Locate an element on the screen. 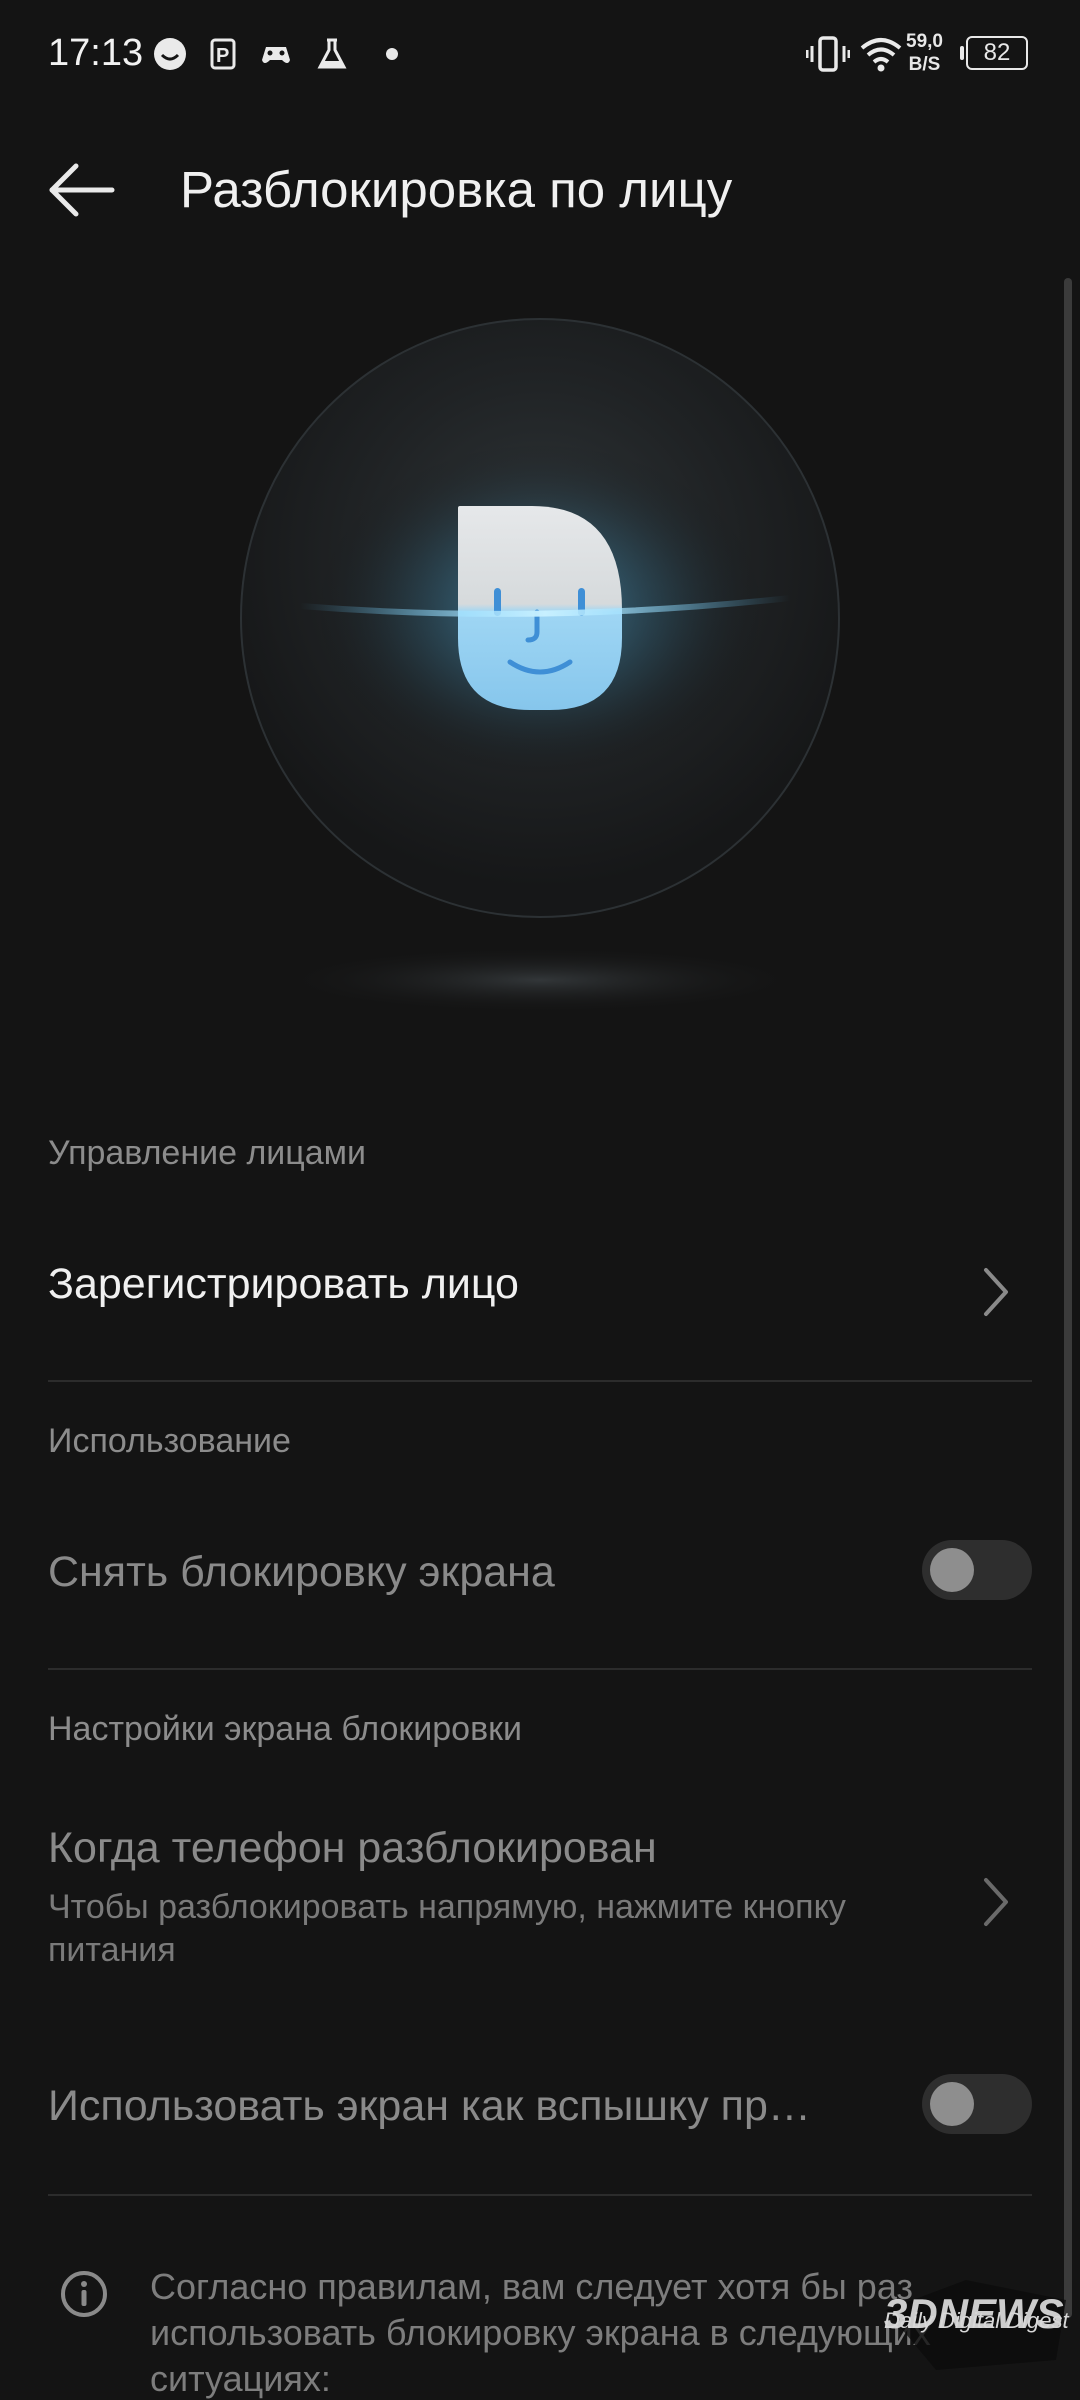 The width and height of the screenshot is (1080, 2400). unlock-screen-toggle is located at coordinates (977, 1570).